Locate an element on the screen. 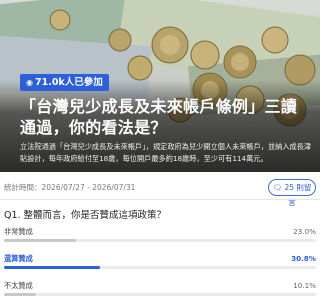  comments-button: 🗨 25 則留言 is located at coordinates (292, 193).